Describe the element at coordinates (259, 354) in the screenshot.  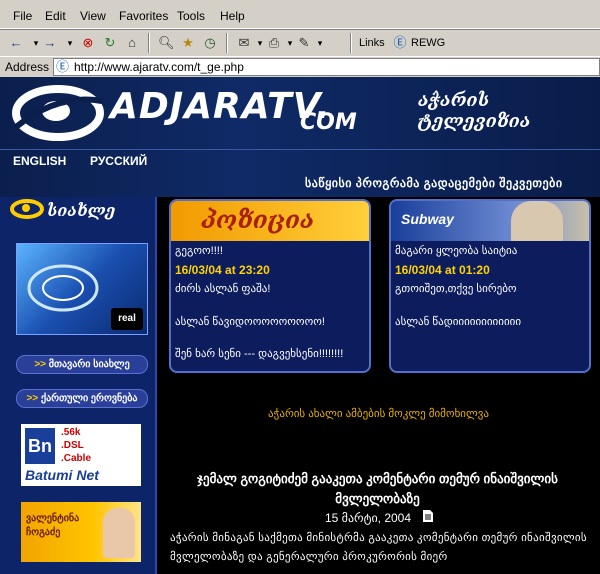
I see `card-line: შენ ხარ სენი --- დაგვეხსენი!!!!!!!!` at that location.